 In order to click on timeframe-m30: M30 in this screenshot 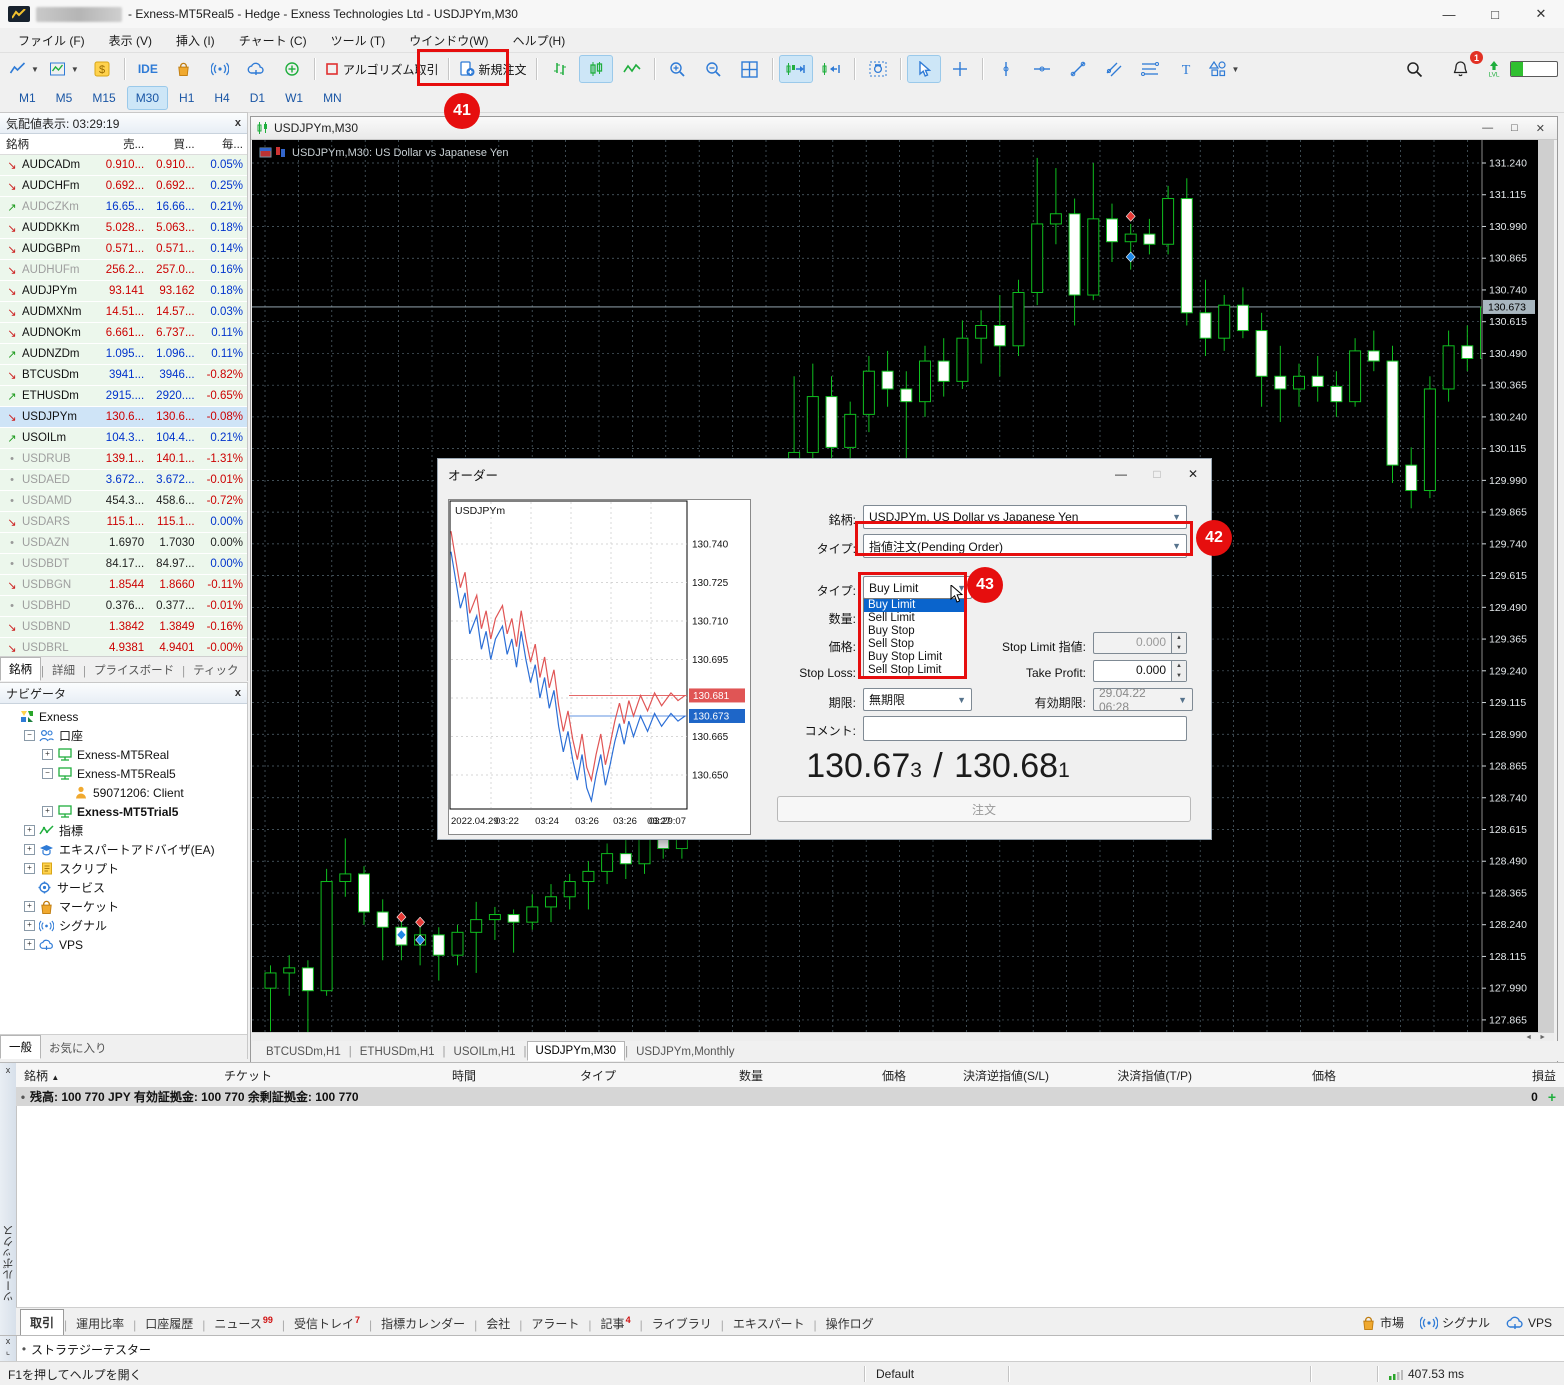, I will do `click(147, 98)`.